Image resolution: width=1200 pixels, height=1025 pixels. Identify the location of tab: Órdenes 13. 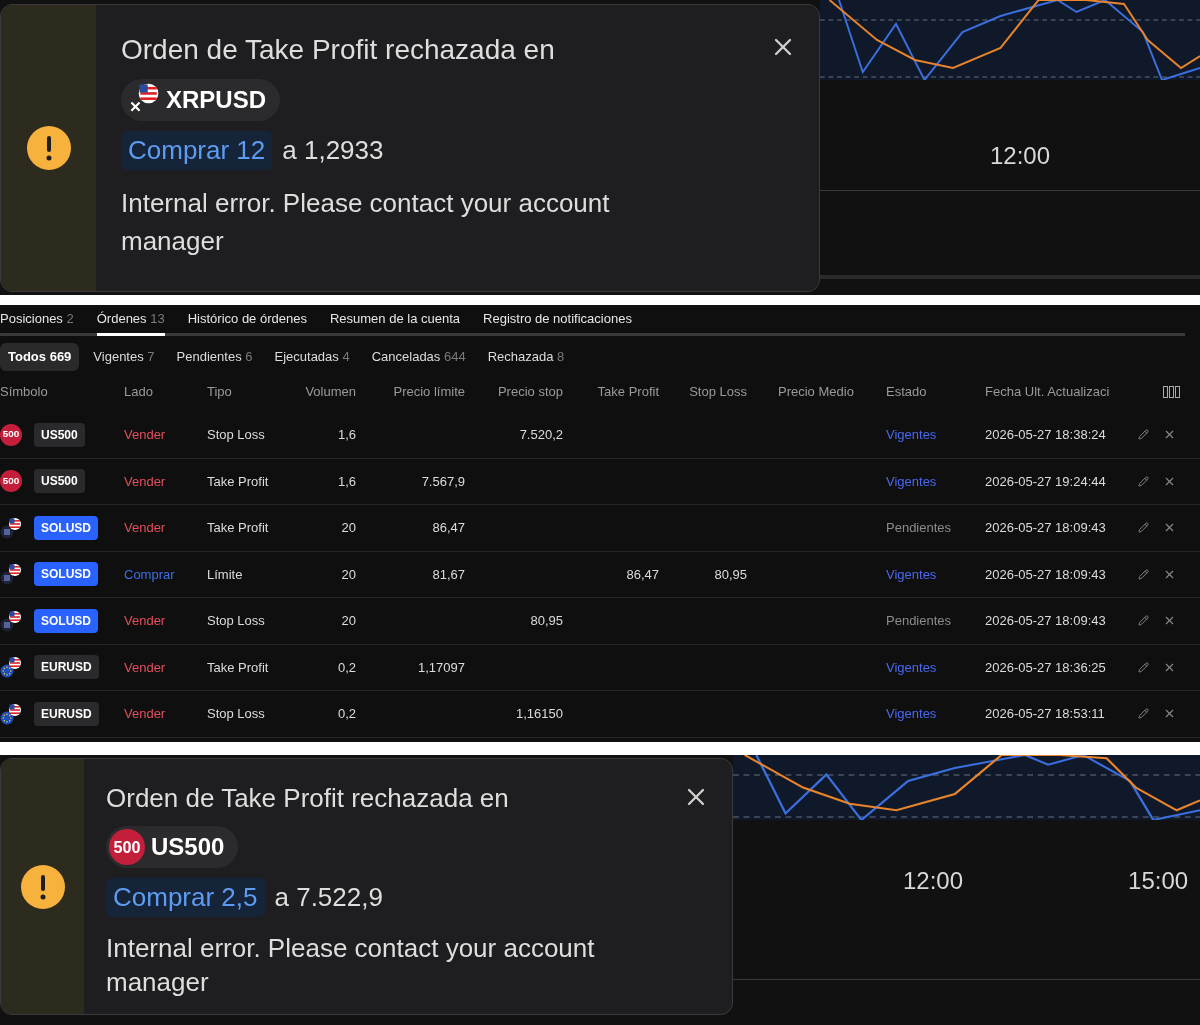
(130, 320).